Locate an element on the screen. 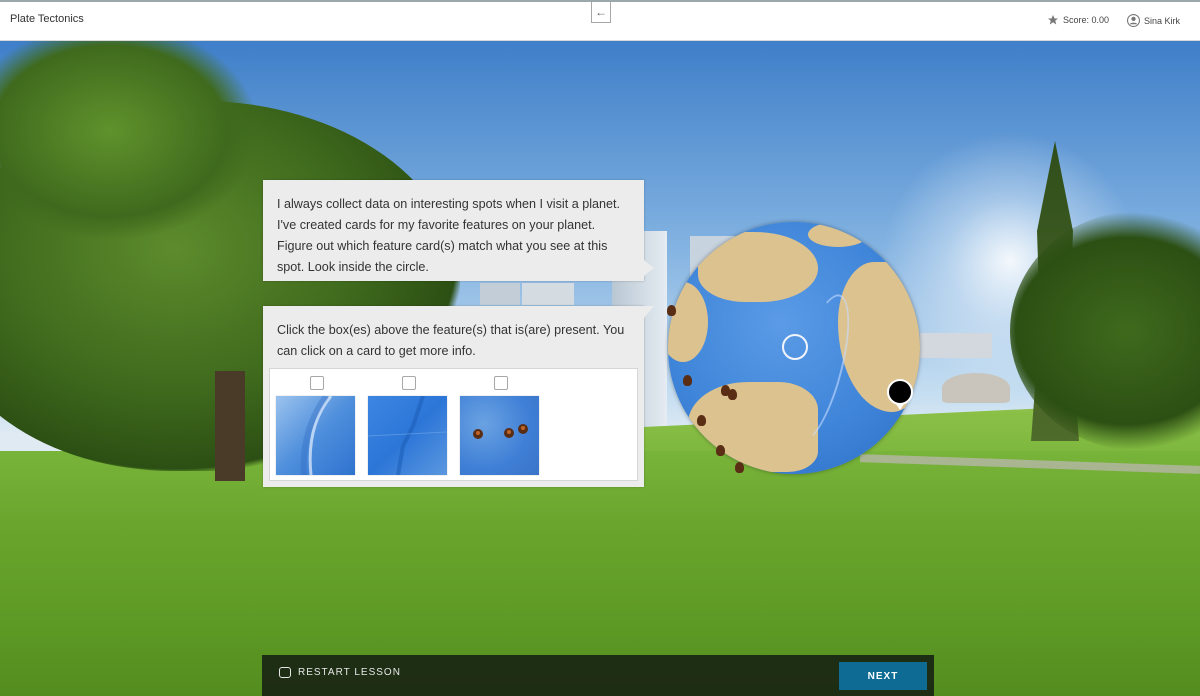 The width and height of the screenshot is (1200, 696). trench-feature-card is located at coordinates (315, 435).